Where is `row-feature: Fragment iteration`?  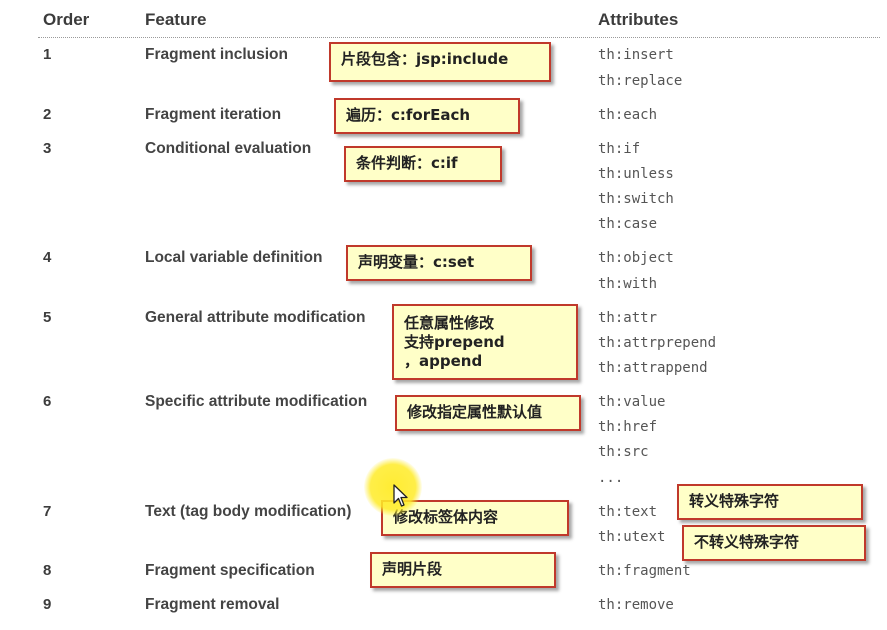
row-feature: Fragment iteration is located at coordinates (213, 114).